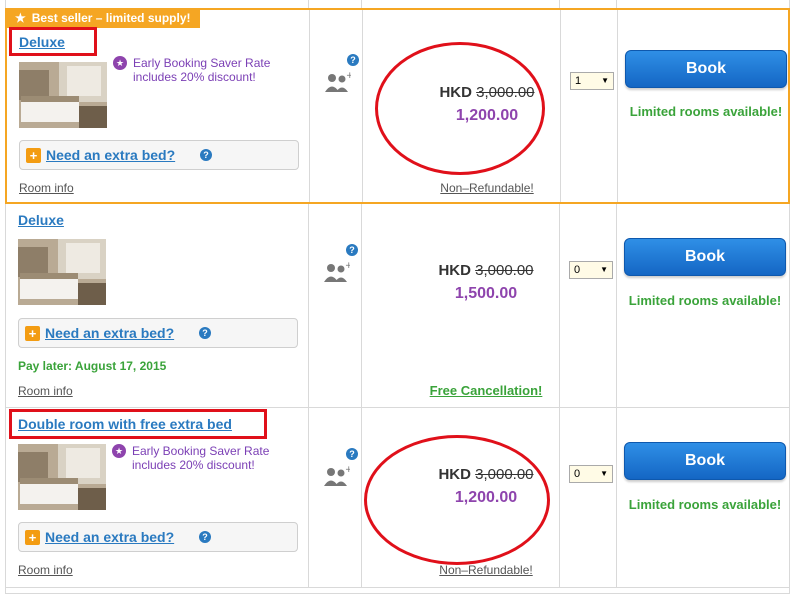 The height and width of the screenshot is (594, 792). What do you see at coordinates (592, 81) in the screenshot?
I see `room-quantity-select: 1 ▼` at bounding box center [592, 81].